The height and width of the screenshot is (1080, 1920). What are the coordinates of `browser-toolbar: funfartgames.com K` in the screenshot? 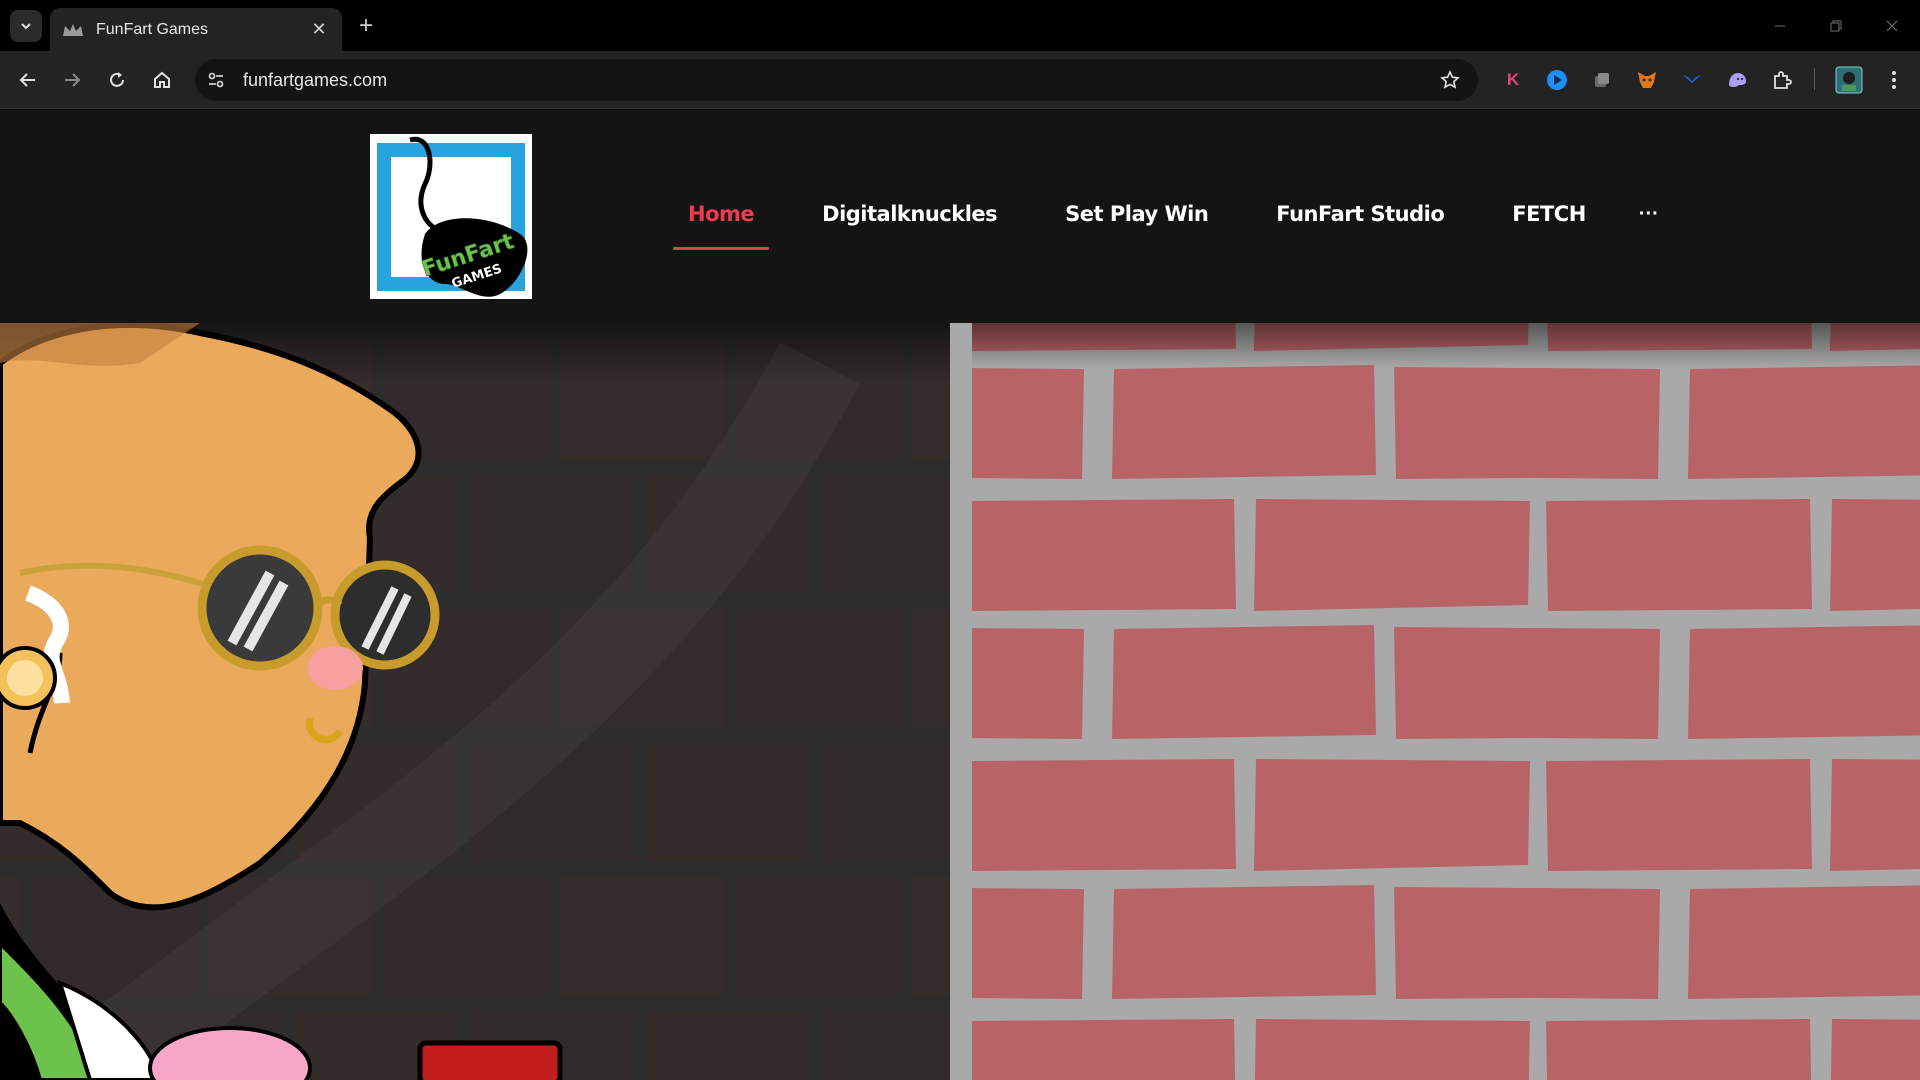 It's located at (960, 80).